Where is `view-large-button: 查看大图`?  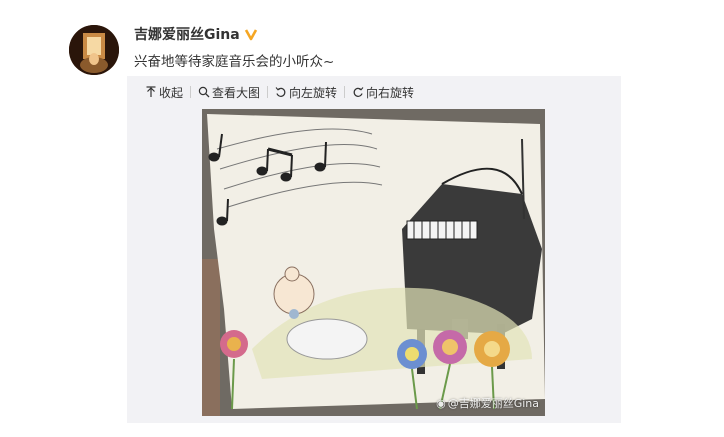
view-large-button: 查看大图 is located at coordinates (229, 92).